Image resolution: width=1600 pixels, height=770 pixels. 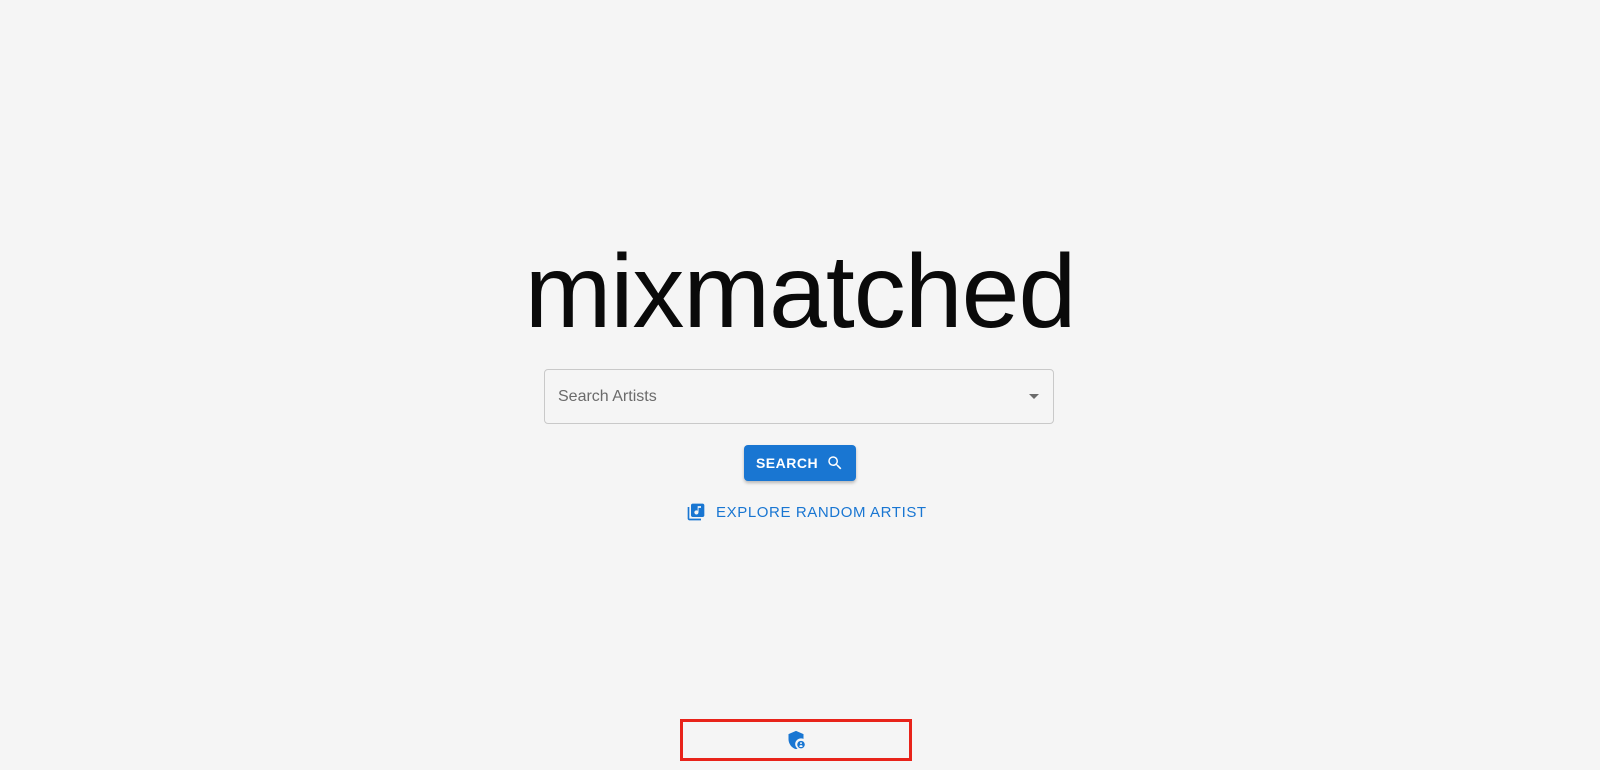 I want to click on privacy-shield-icon, so click(x=796, y=740).